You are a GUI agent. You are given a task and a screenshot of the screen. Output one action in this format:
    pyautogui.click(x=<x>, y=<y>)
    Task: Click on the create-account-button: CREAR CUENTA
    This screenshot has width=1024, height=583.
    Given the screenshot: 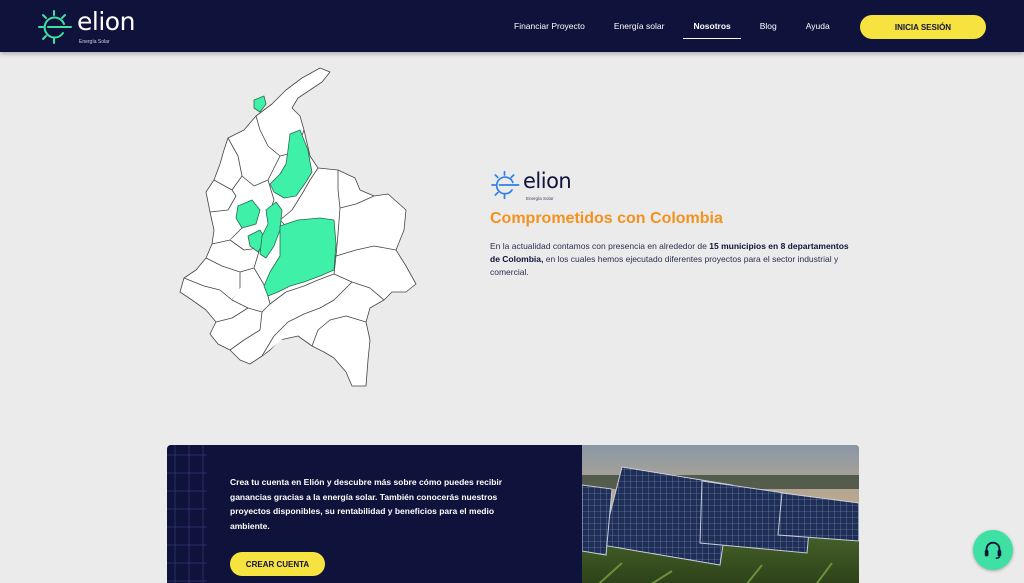 What is the action you would take?
    pyautogui.click(x=277, y=564)
    